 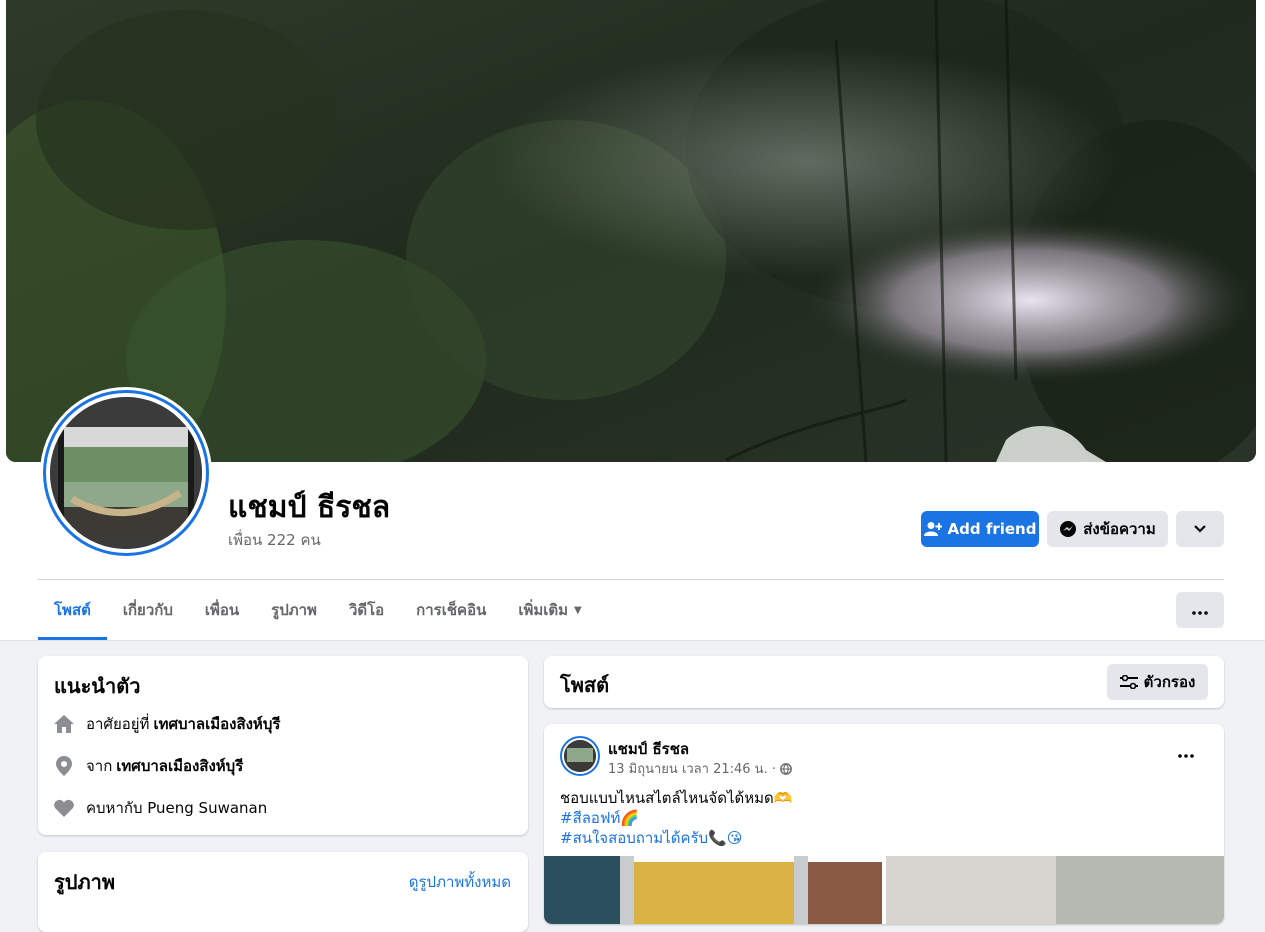 I want to click on profile-avatar, so click(x=126, y=473).